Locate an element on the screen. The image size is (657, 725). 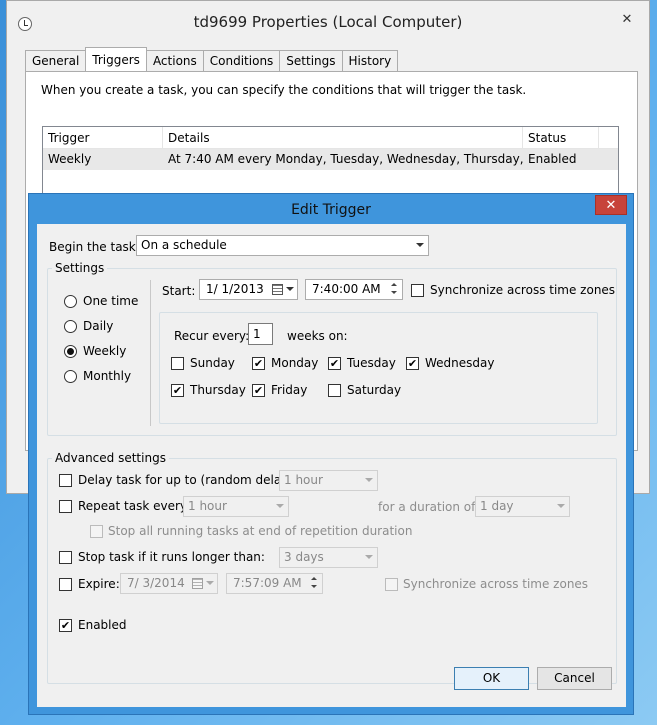
delay-task-checkbox is located at coordinates (65, 480).